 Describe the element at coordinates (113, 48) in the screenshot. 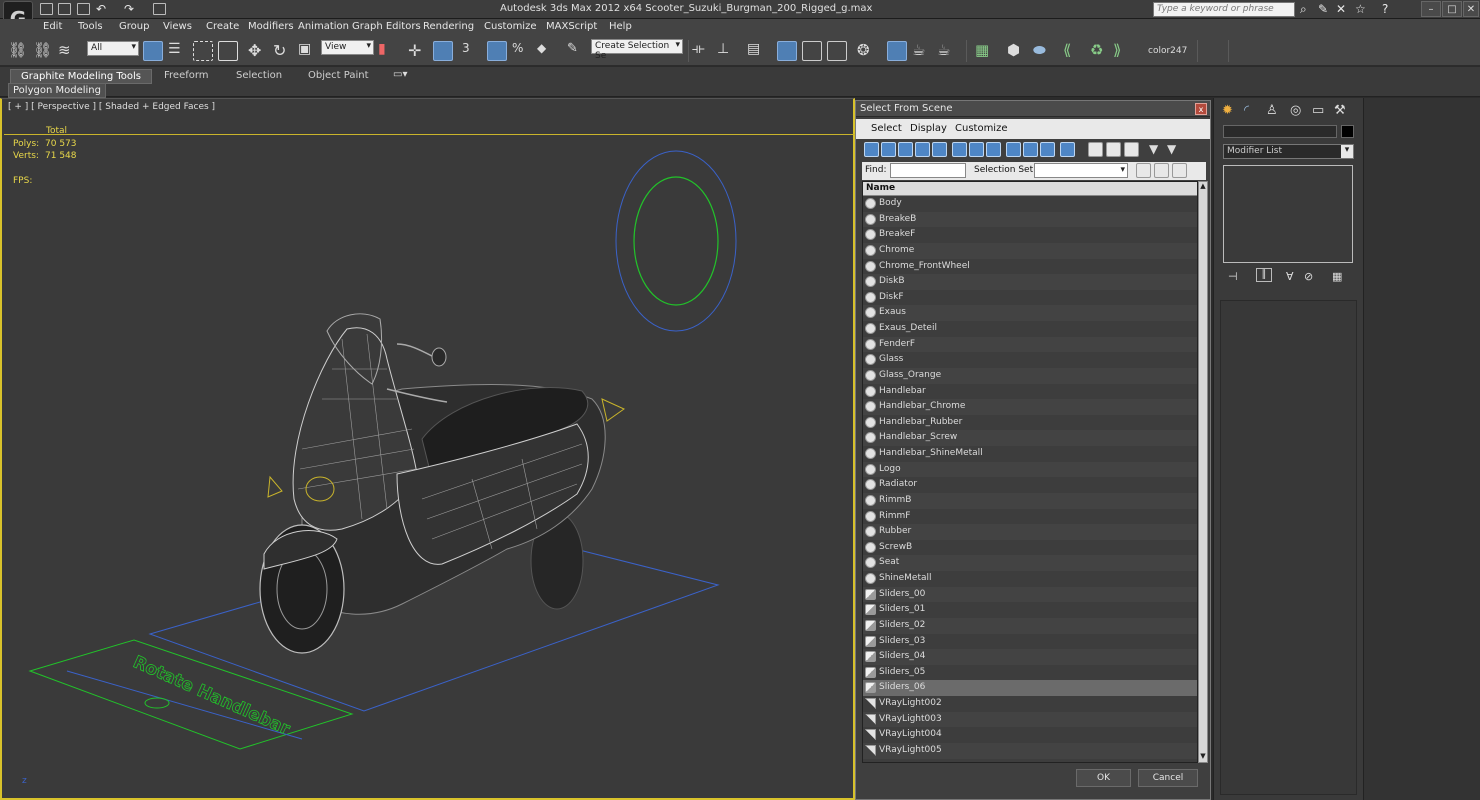

I see `selection-filter-dropdown: All` at that location.